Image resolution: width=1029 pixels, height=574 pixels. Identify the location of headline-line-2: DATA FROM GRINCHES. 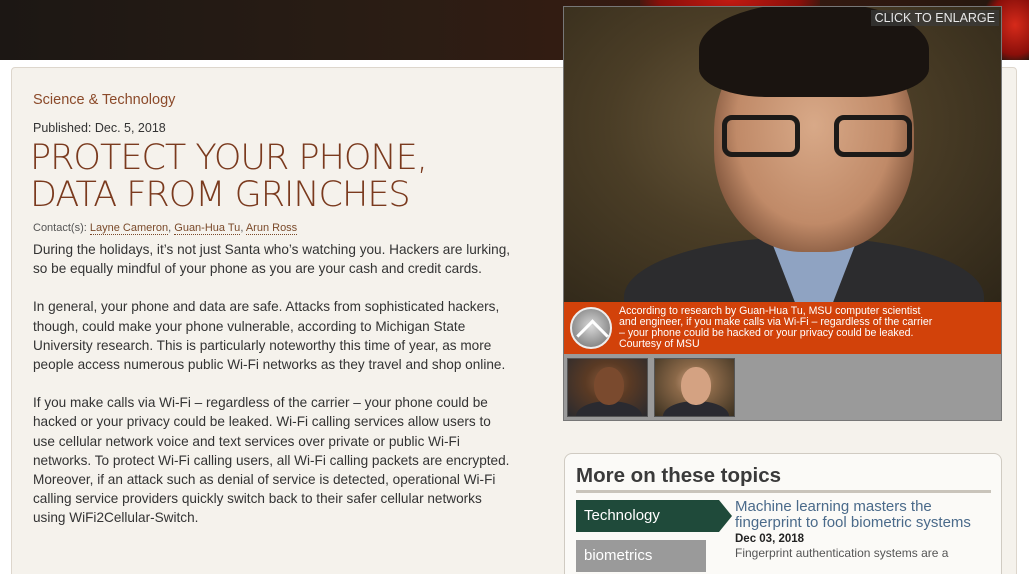
(220, 195).